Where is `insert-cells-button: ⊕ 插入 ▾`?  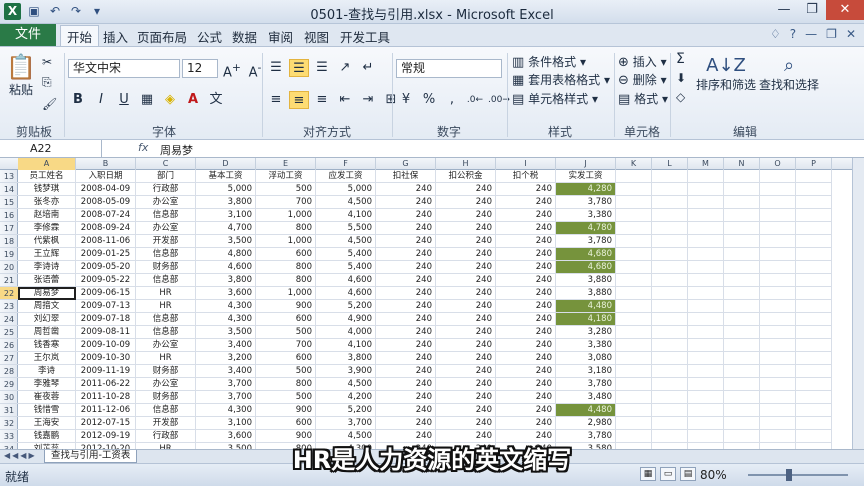
insert-cells-button: ⊕ 插入 ▾ is located at coordinates (642, 61).